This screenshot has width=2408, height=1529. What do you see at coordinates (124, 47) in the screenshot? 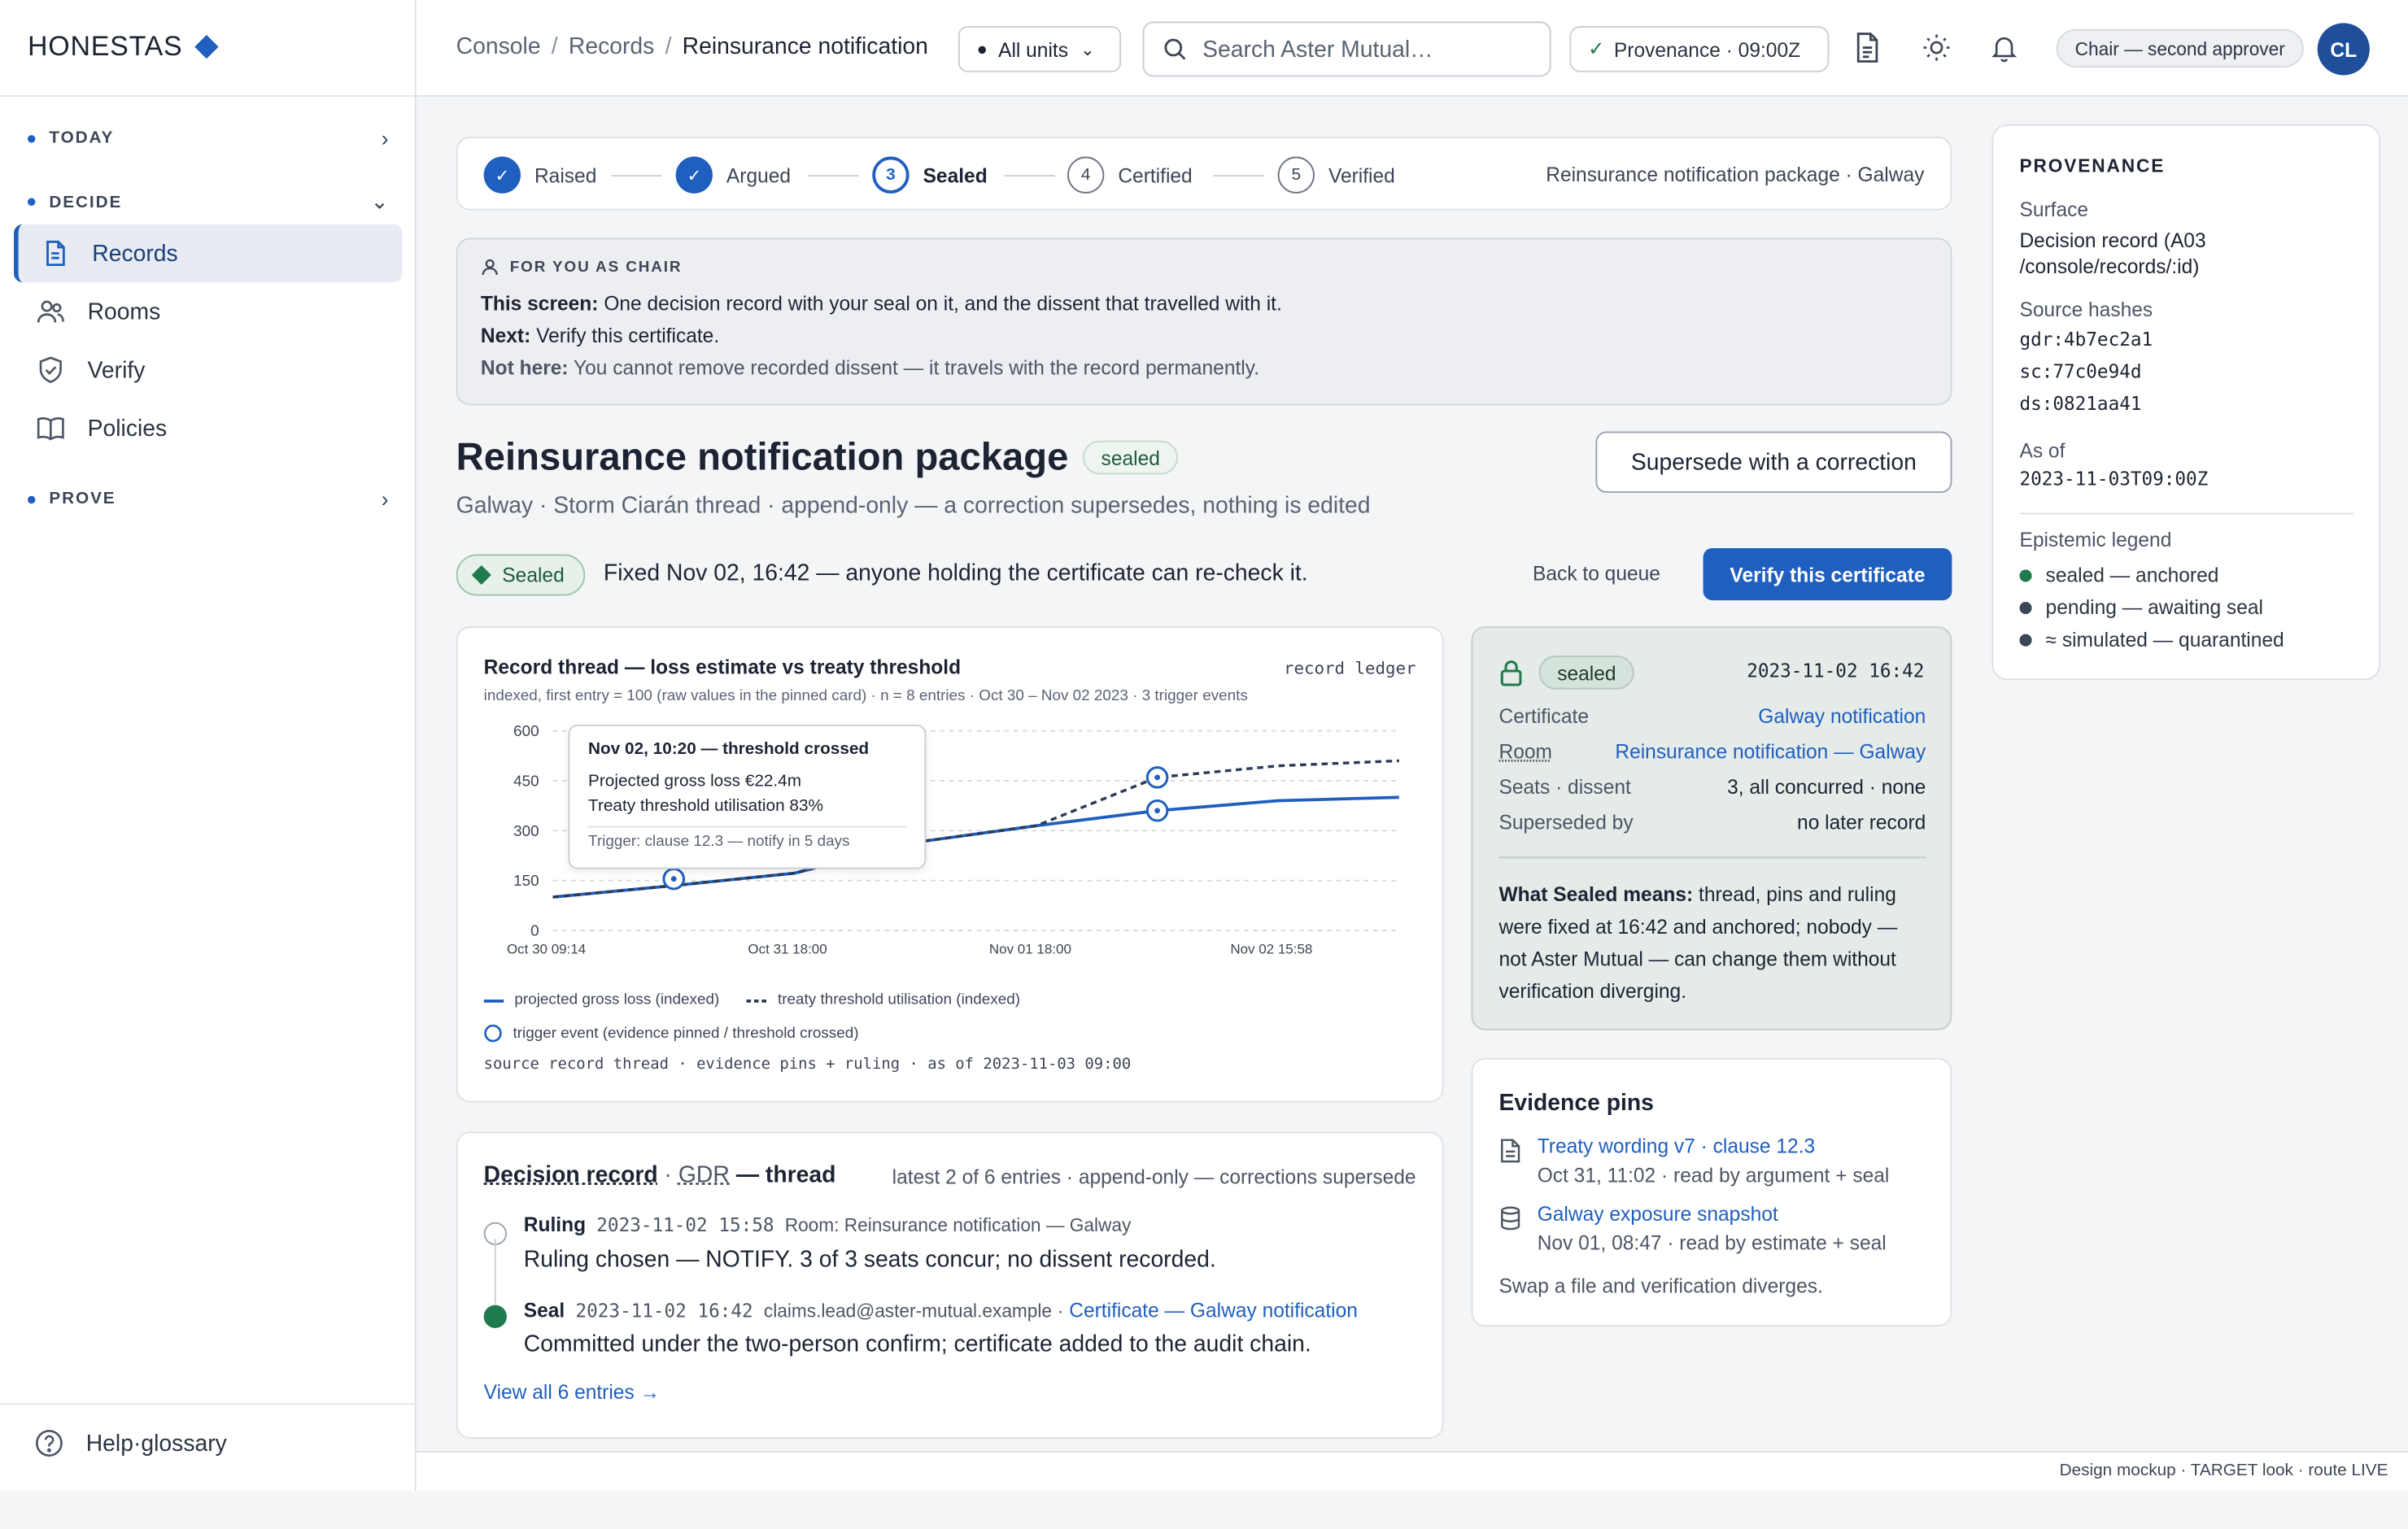
I see `brand-logo: HONESTAS` at bounding box center [124, 47].